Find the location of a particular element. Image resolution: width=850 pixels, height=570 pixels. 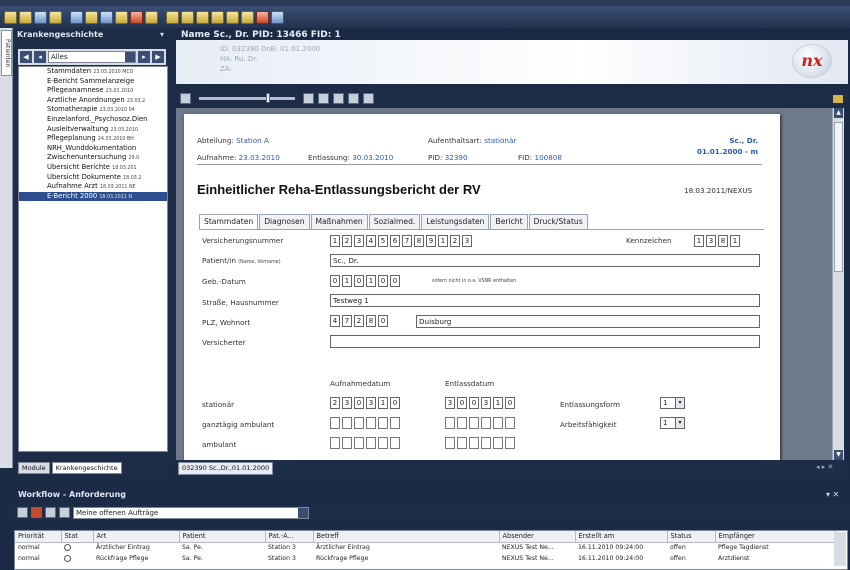

pin-icon: ▾ ✕ is located at coordinates (832, 494).